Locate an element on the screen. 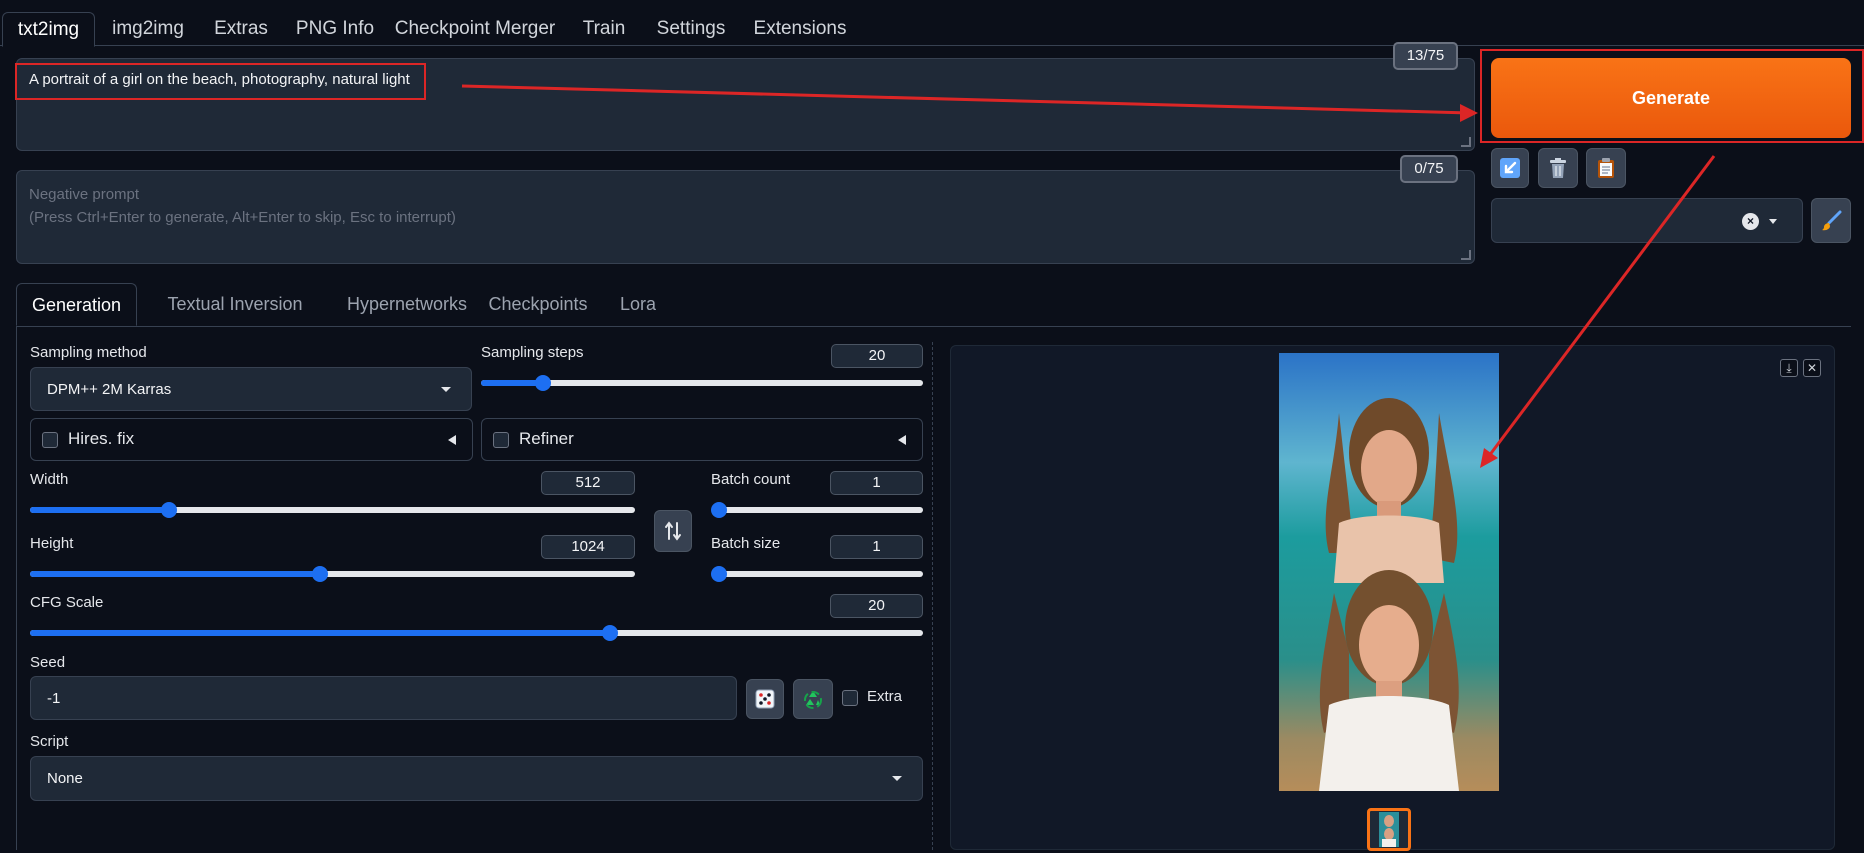 This screenshot has width=1864, height=853. sampling-steps-label: Sampling steps is located at coordinates (532, 352).